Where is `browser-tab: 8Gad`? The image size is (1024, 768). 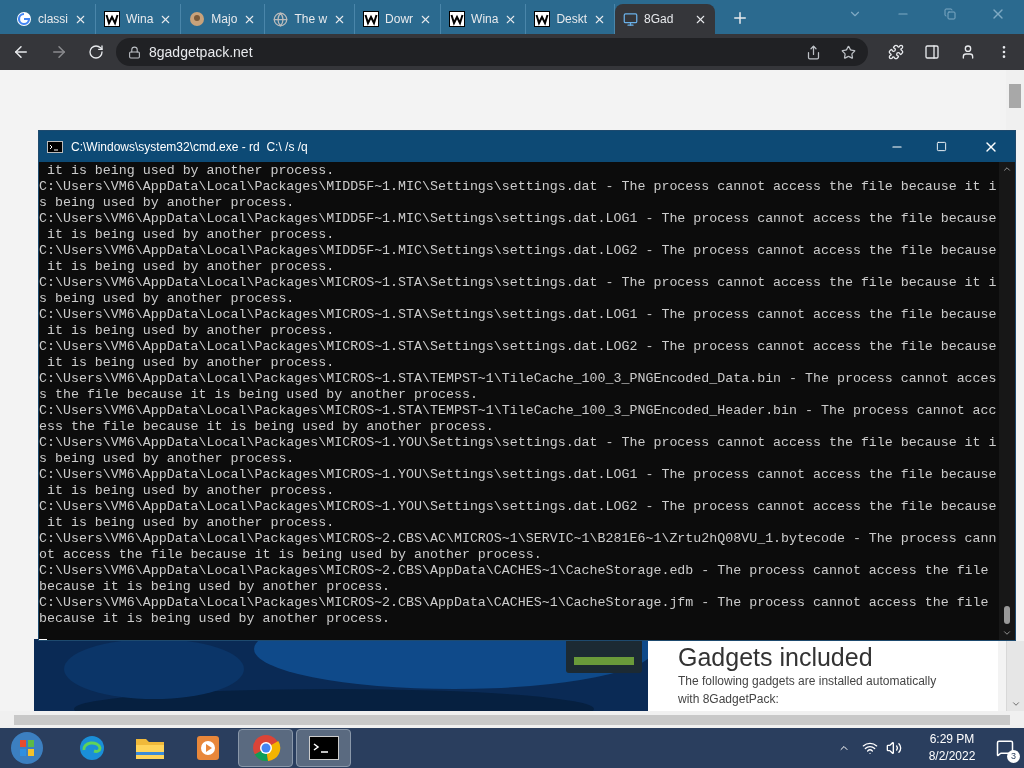
browser-tab: 8Gad is located at coordinates (665, 19).